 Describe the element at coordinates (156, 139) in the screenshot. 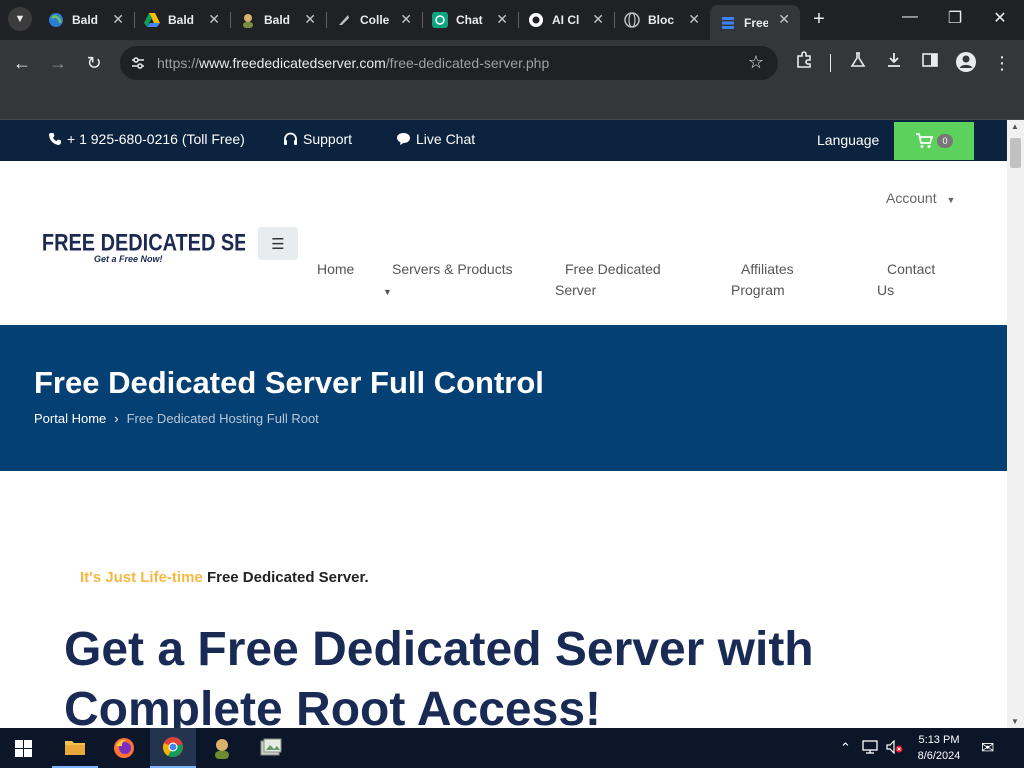

I see `phone-number: + 1 925-680-0216 (Toll Free)` at that location.